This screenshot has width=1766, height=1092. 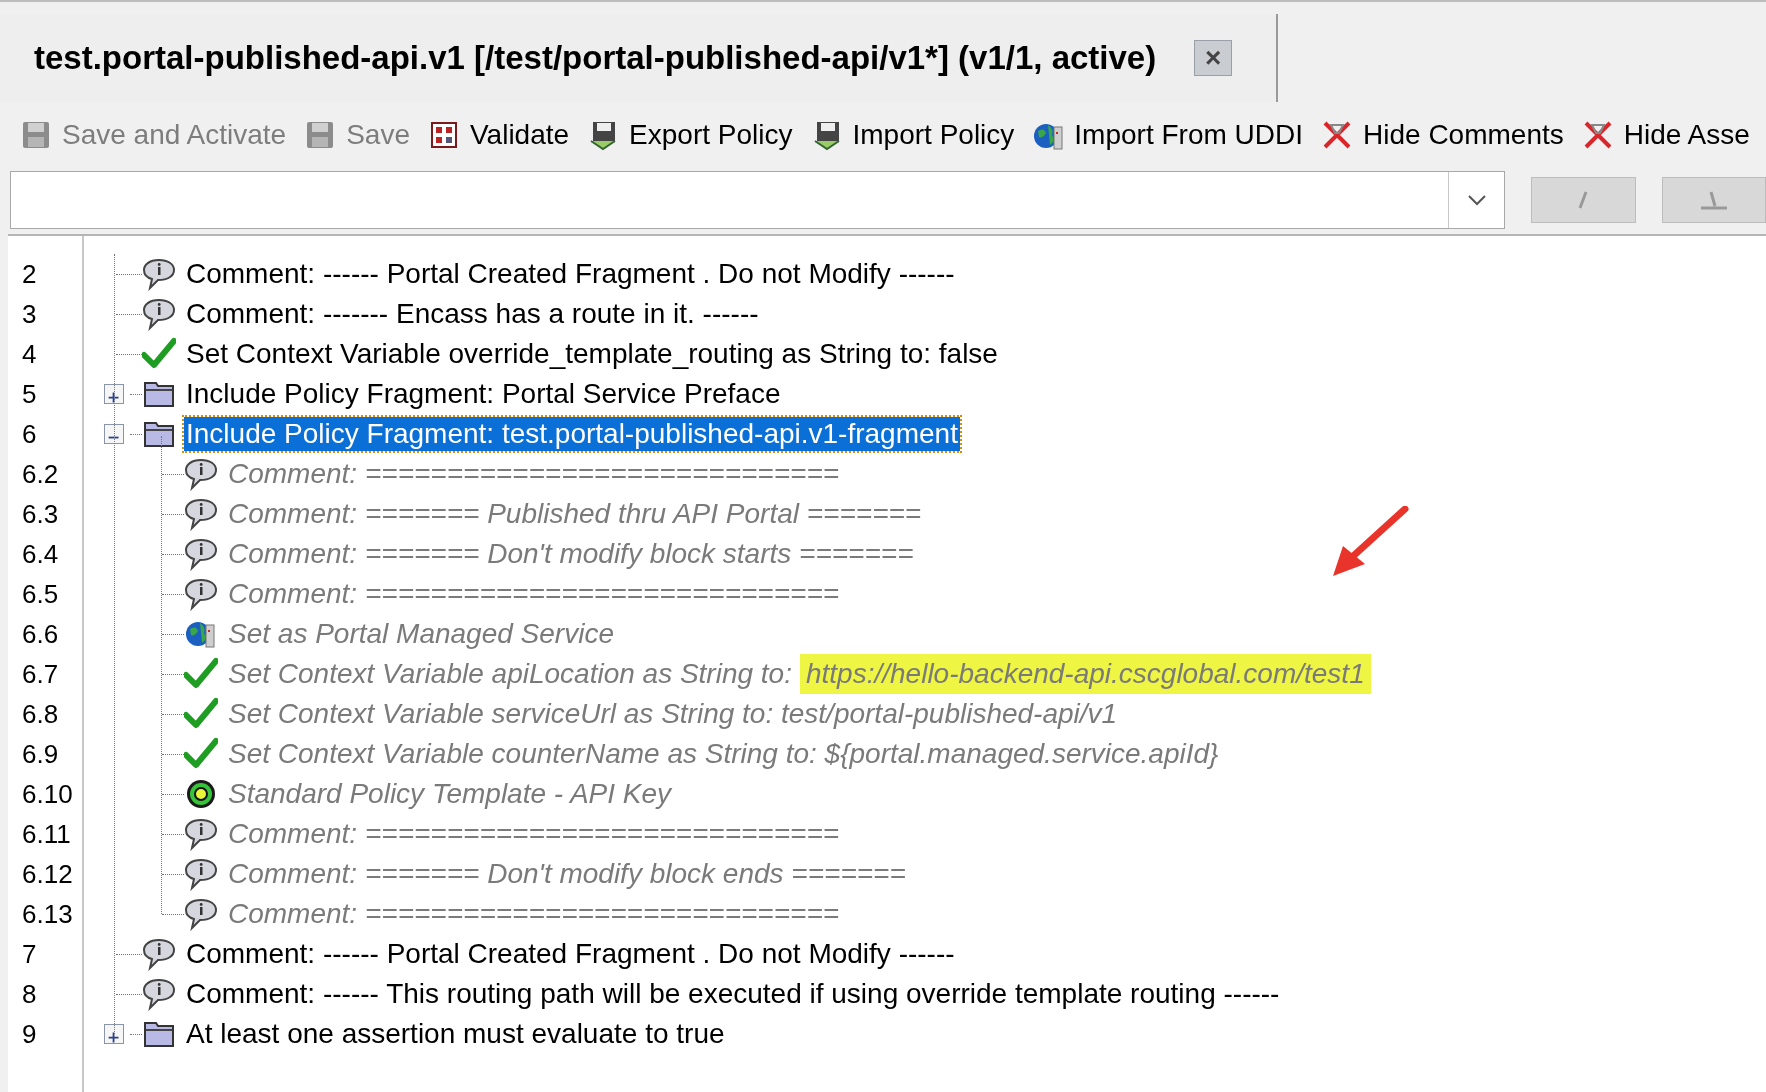 What do you see at coordinates (592, 354) in the screenshot?
I see `tree-node-label: Set Context Variable override_template_routing as String to: false` at bounding box center [592, 354].